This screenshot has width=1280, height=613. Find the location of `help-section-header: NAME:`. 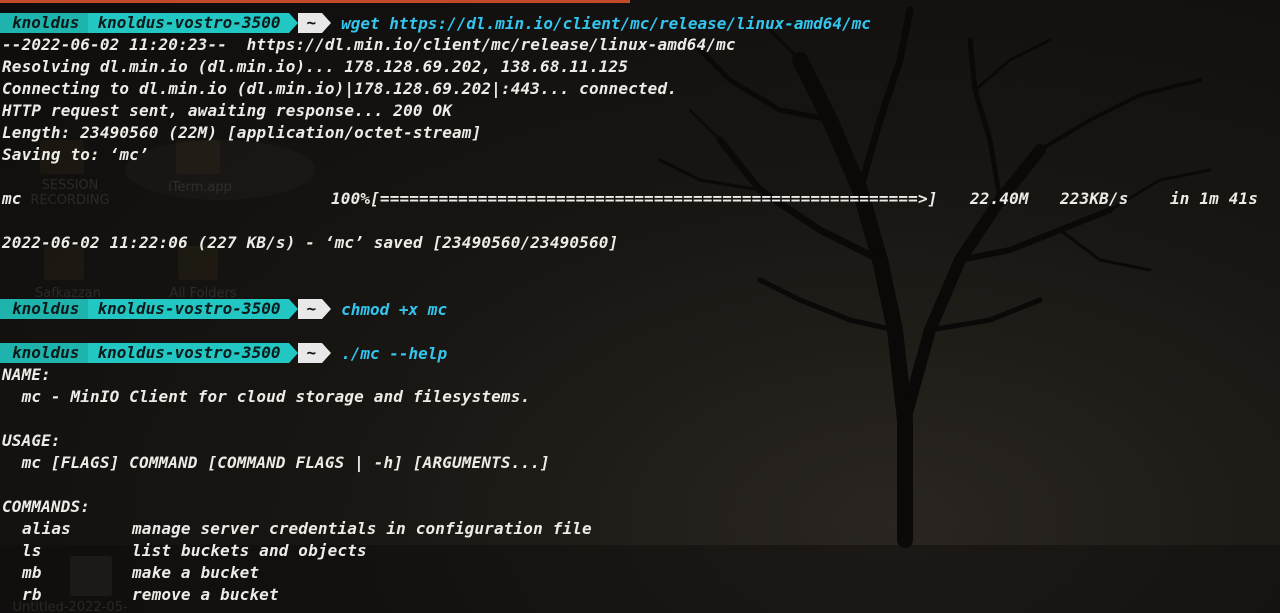

help-section-header: NAME: is located at coordinates (26, 374).